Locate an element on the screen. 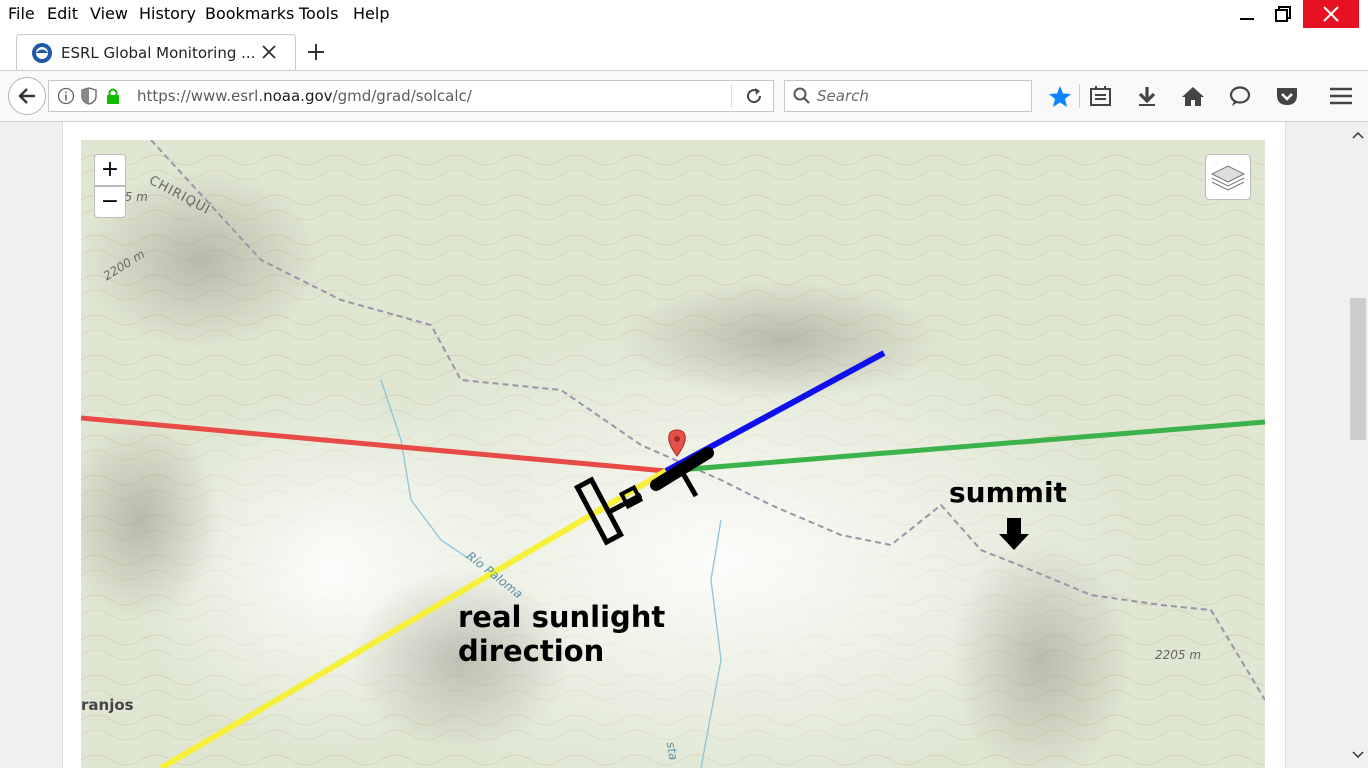  menu-bookmarks: Bookmarks is located at coordinates (249, 13).